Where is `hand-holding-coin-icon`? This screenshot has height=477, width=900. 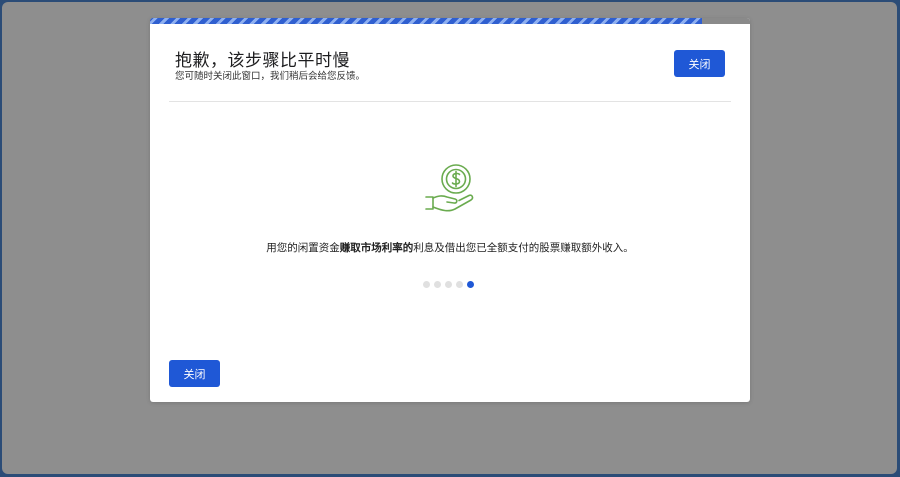
hand-holding-coin-icon is located at coordinates (449, 188).